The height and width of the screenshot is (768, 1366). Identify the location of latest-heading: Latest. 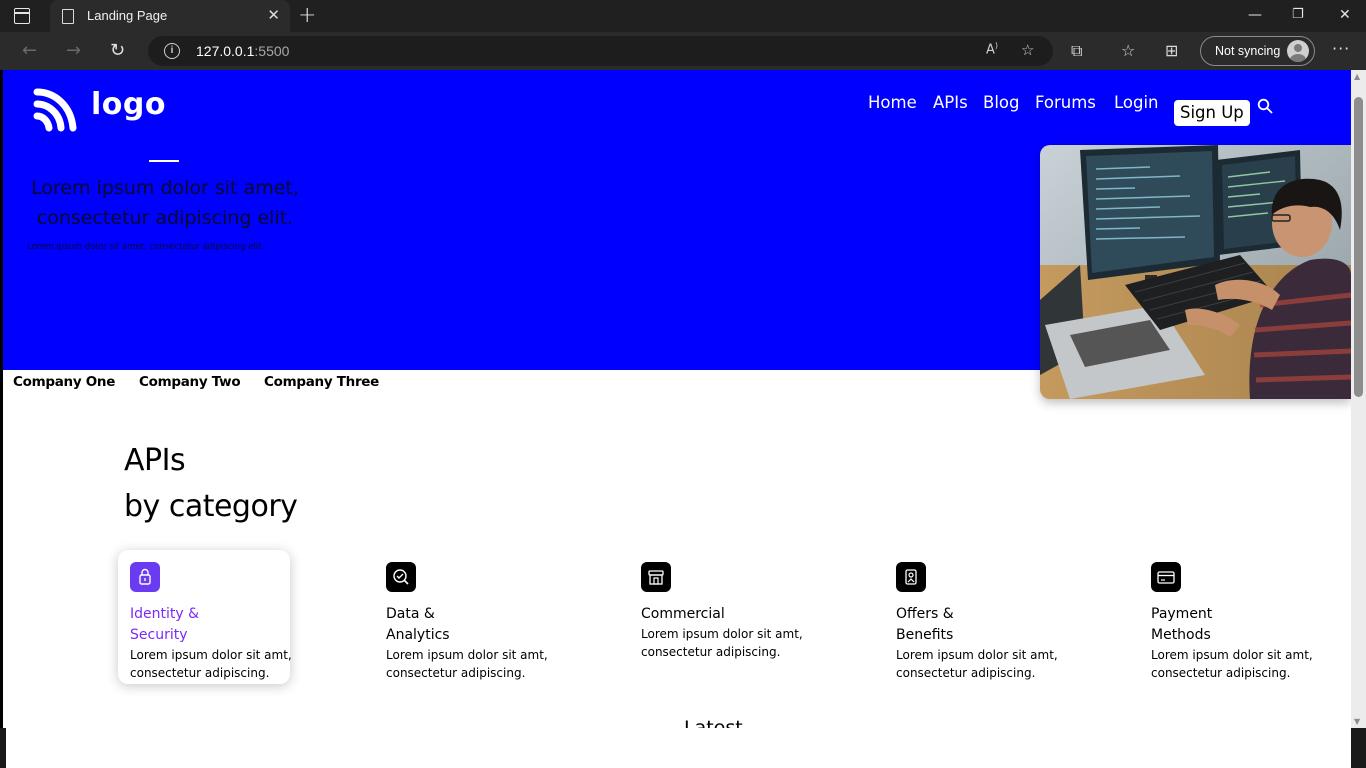
(713, 722).